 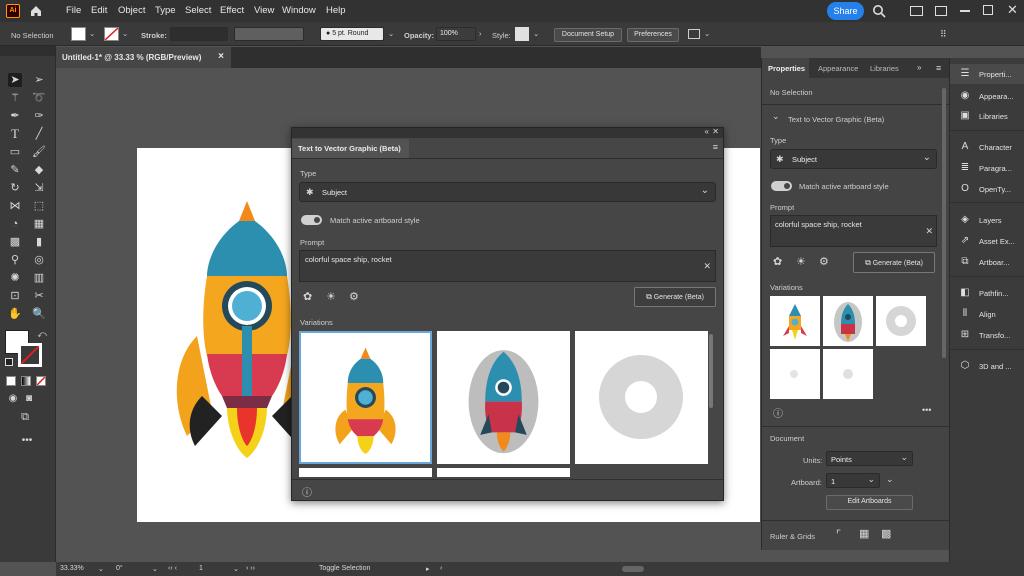 What do you see at coordinates (27, 441) in the screenshot?
I see `more-tools-icon: •••` at bounding box center [27, 441].